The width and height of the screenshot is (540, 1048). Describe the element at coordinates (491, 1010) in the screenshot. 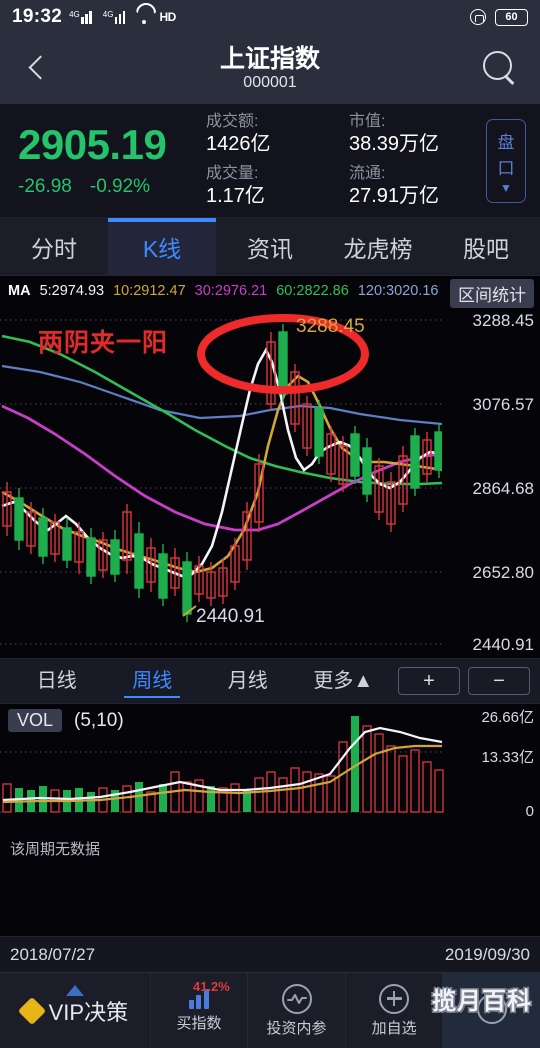

I see `nav-more` at that location.